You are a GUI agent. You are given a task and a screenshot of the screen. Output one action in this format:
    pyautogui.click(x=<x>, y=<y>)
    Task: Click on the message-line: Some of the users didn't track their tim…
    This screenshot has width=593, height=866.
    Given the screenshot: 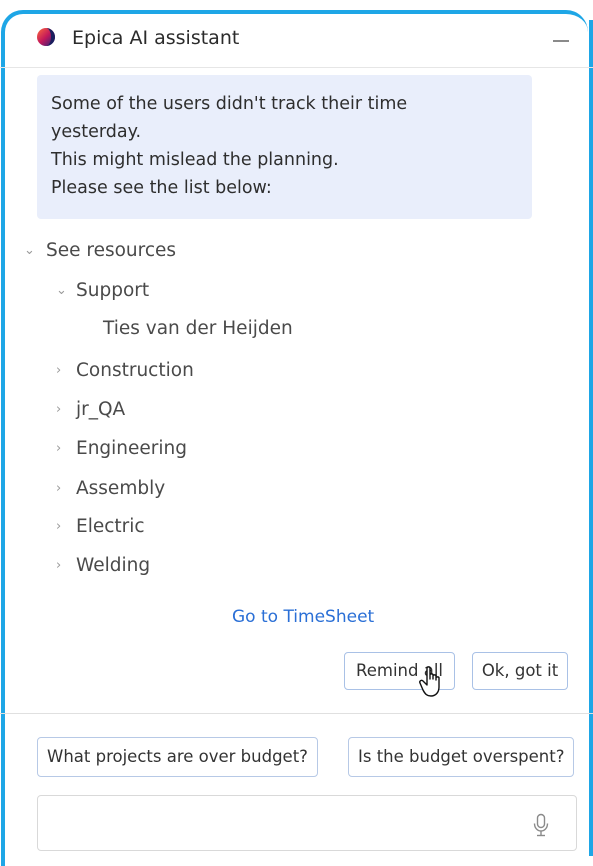 What is the action you would take?
    pyautogui.click(x=229, y=104)
    